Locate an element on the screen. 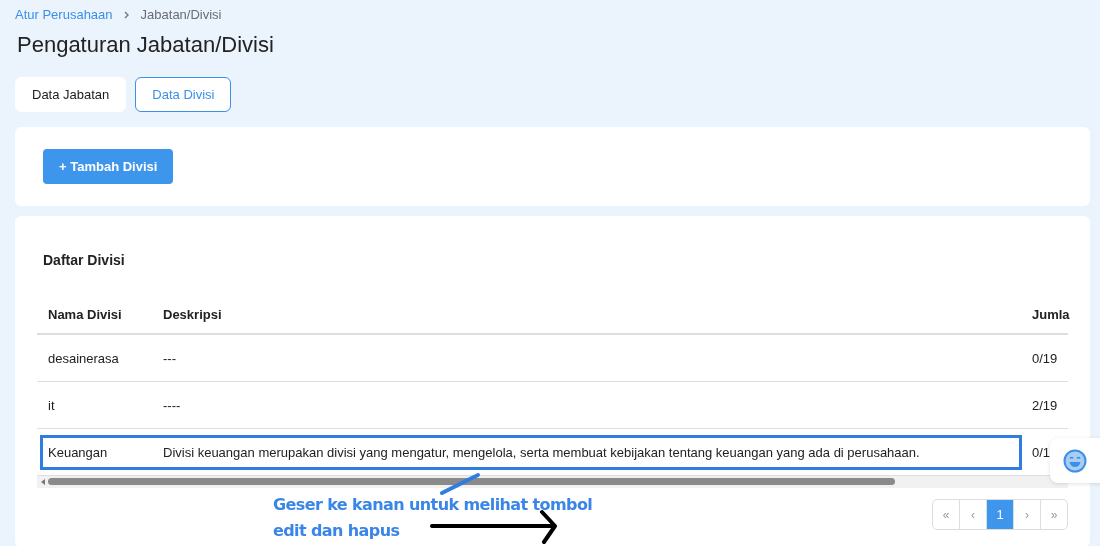 The width and height of the screenshot is (1100, 546). feedback-button is located at coordinates (1075, 460).